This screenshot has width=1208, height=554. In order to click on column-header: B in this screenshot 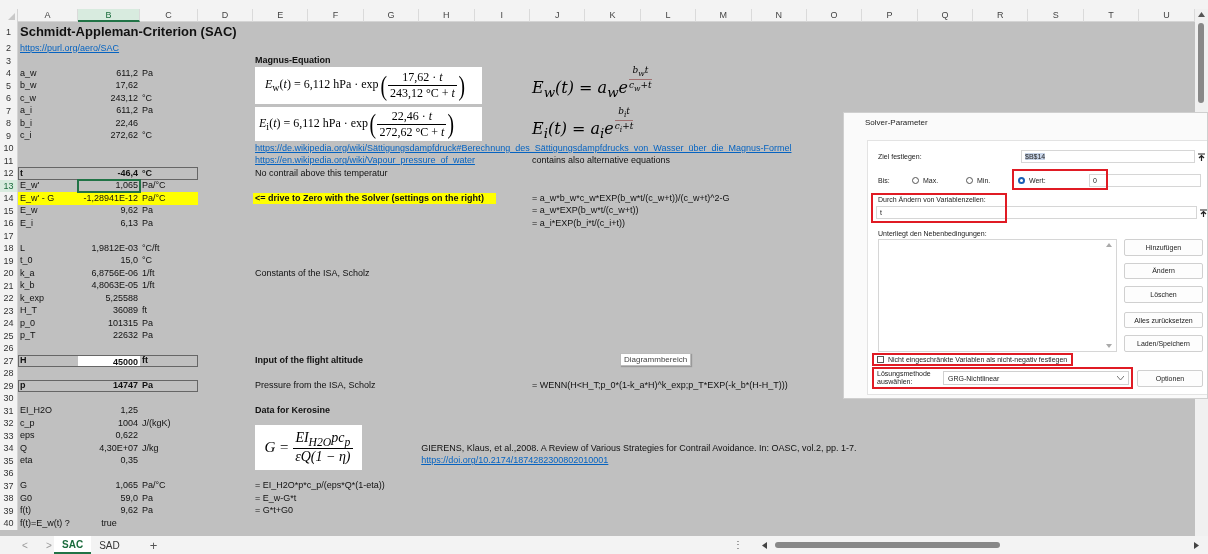, I will do `click(109, 15)`.